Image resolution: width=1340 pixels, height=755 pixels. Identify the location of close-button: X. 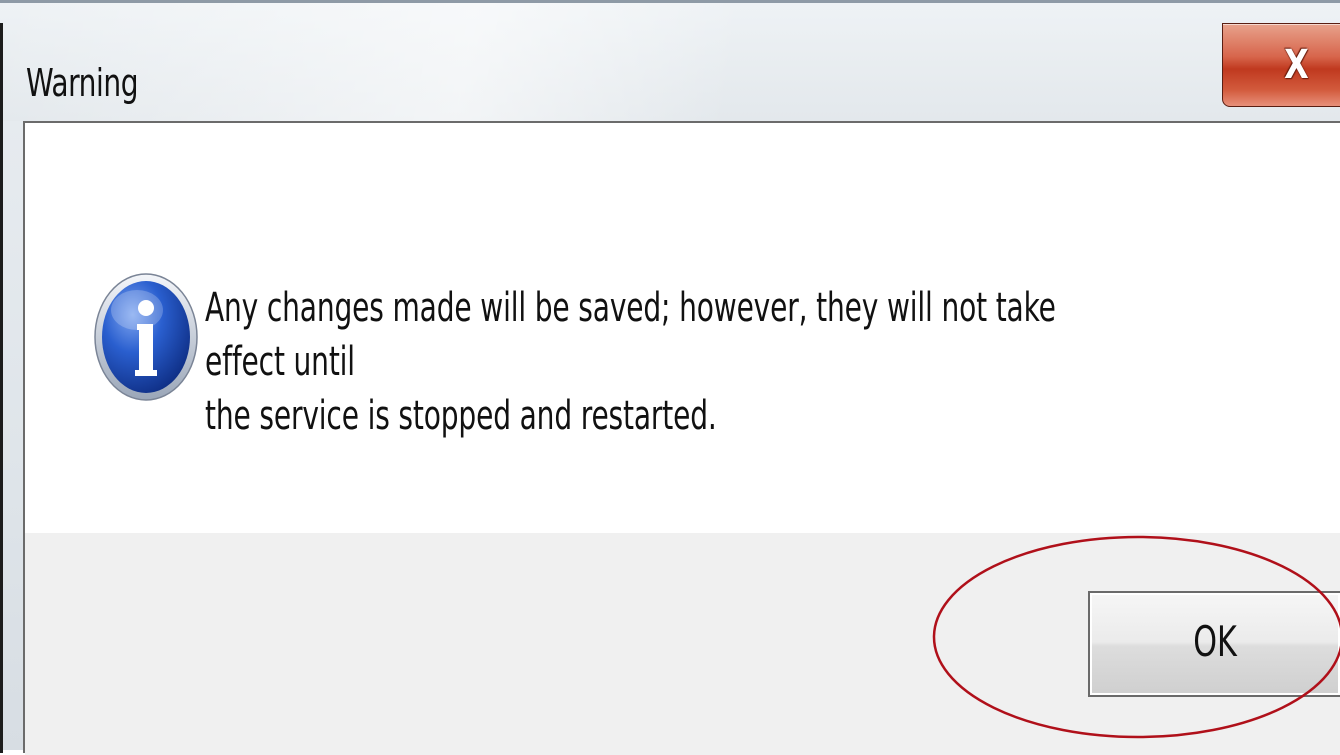
(1281, 65).